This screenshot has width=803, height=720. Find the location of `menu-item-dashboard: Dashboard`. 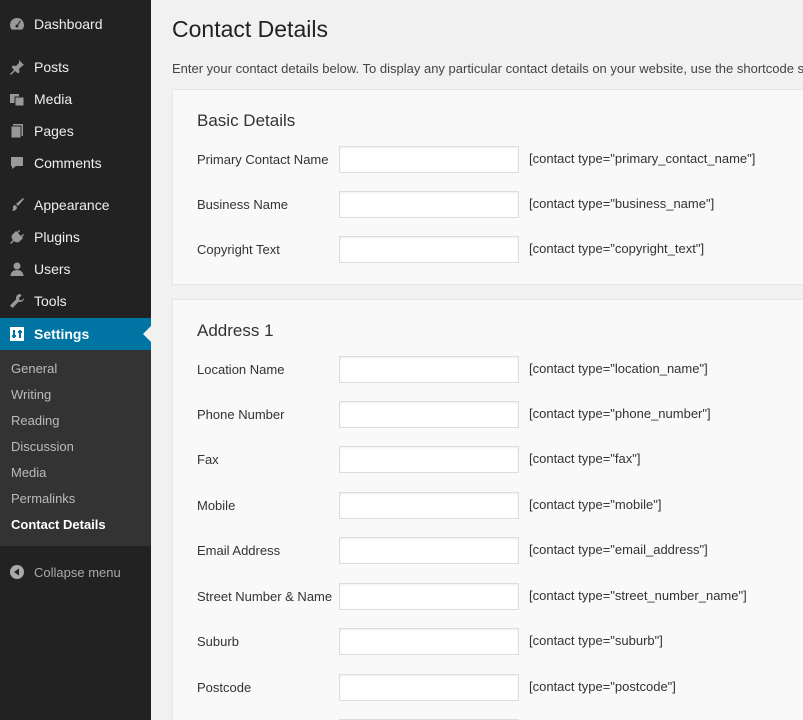

menu-item-dashboard: Dashboard is located at coordinates (75, 24).